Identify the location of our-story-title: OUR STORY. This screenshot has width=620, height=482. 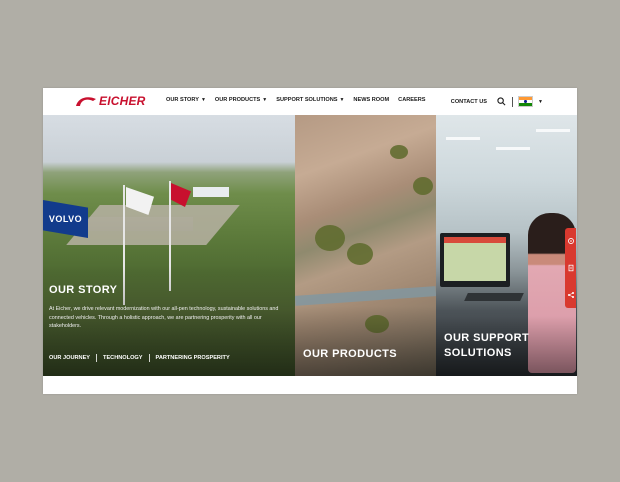
(83, 290).